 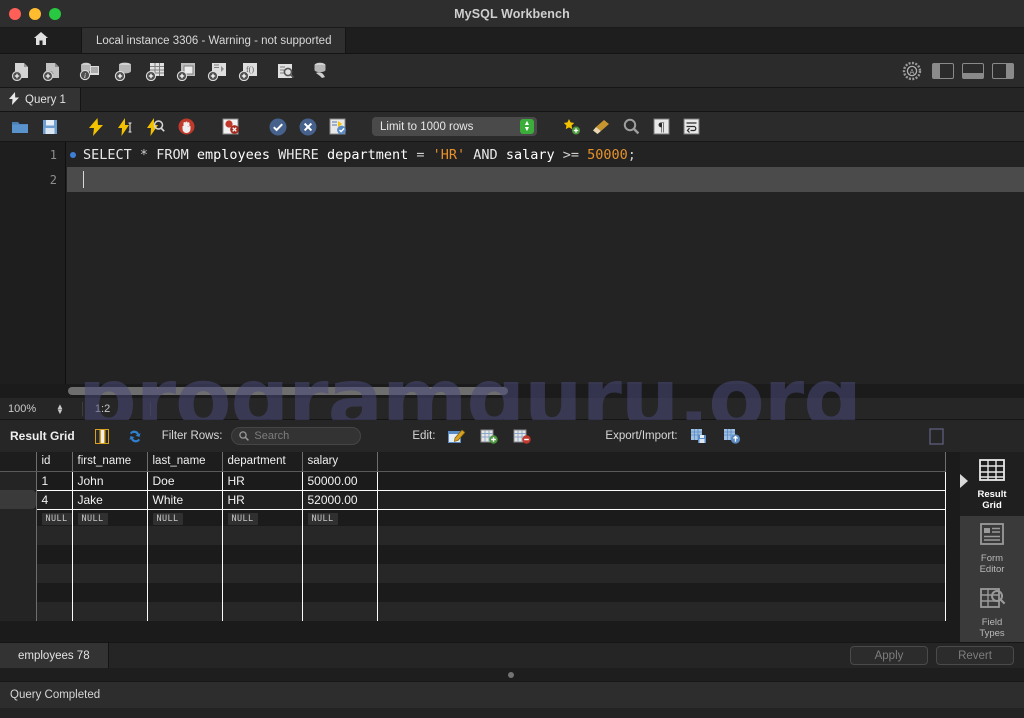 I want to click on new-procedure-icon, so click(x=218, y=71).